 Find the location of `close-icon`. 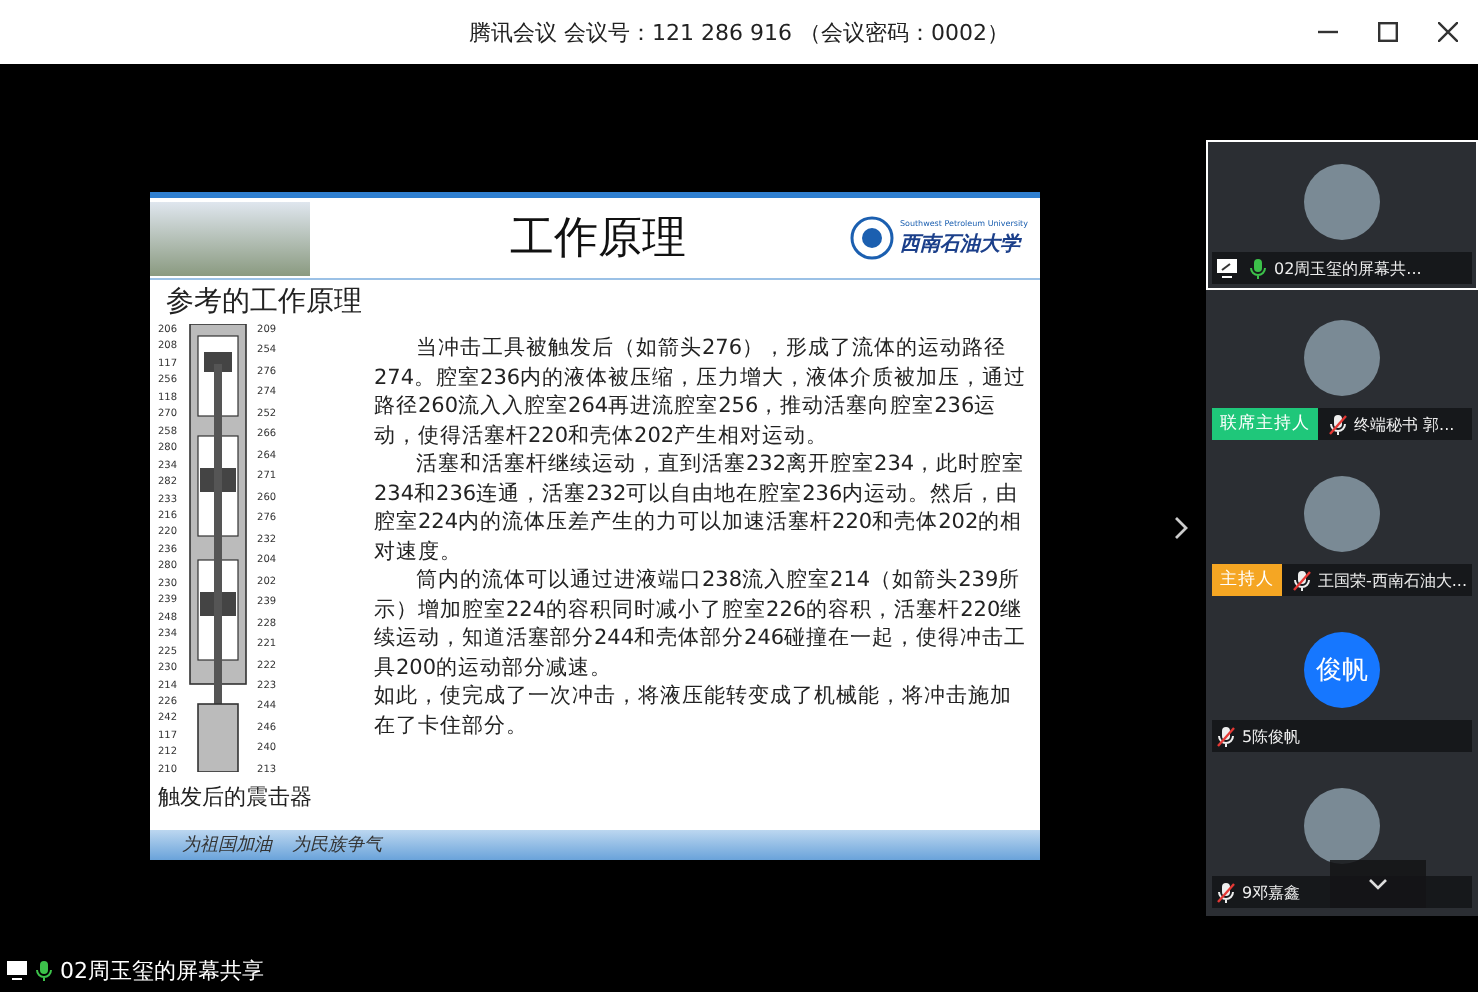

close-icon is located at coordinates (1448, 32).